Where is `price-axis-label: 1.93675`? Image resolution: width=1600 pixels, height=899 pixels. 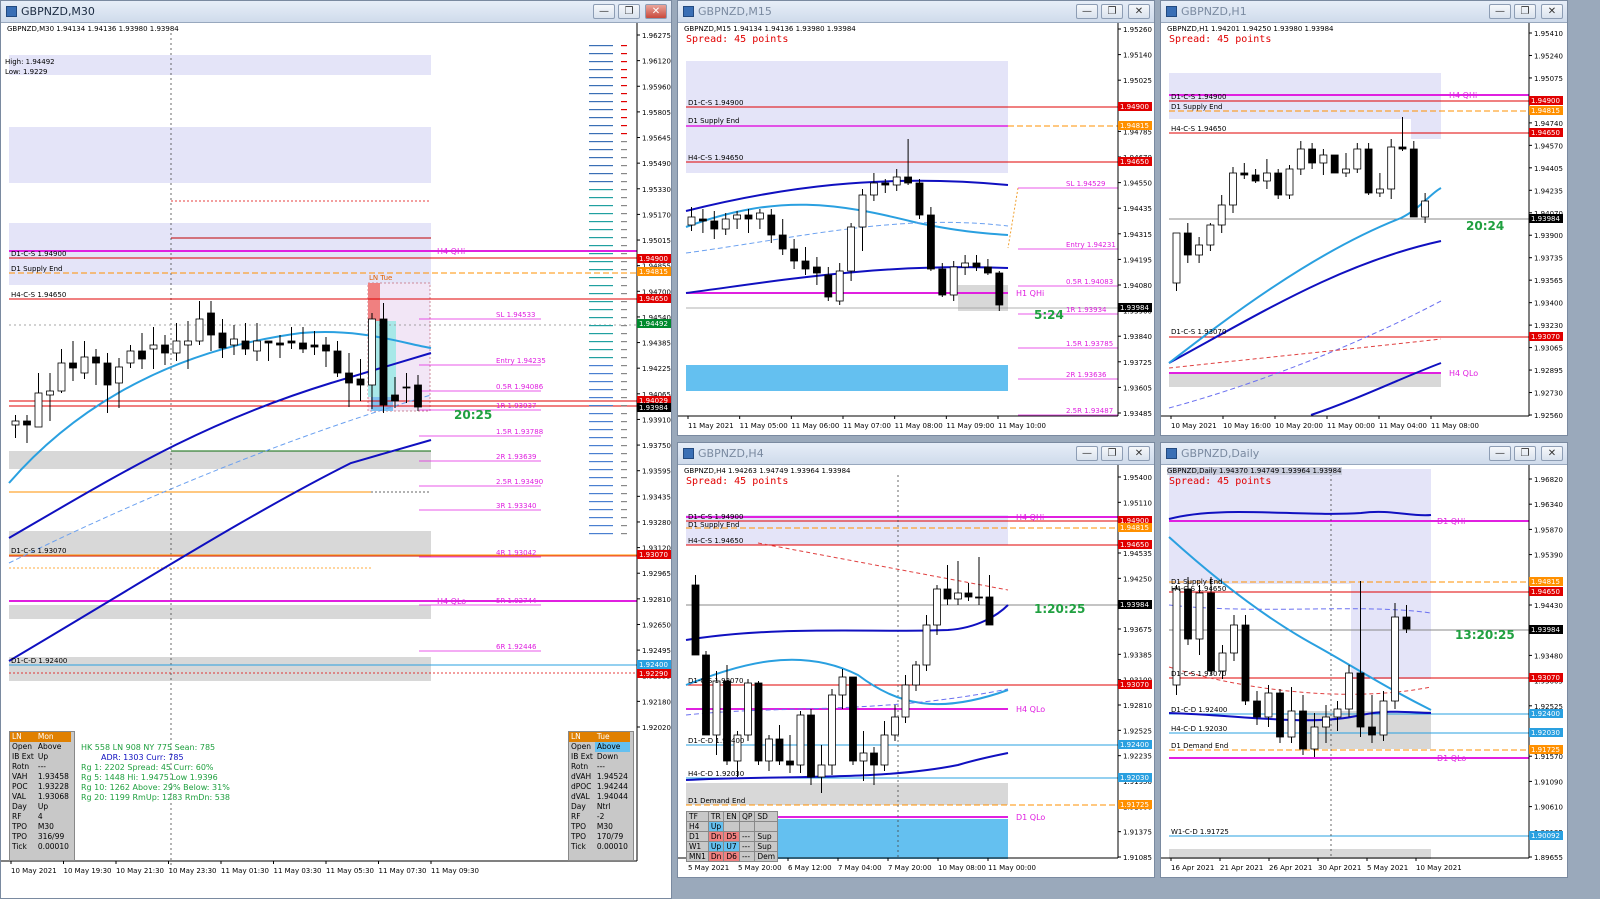
price-axis-label: 1.93675 is located at coordinates (1137, 630).